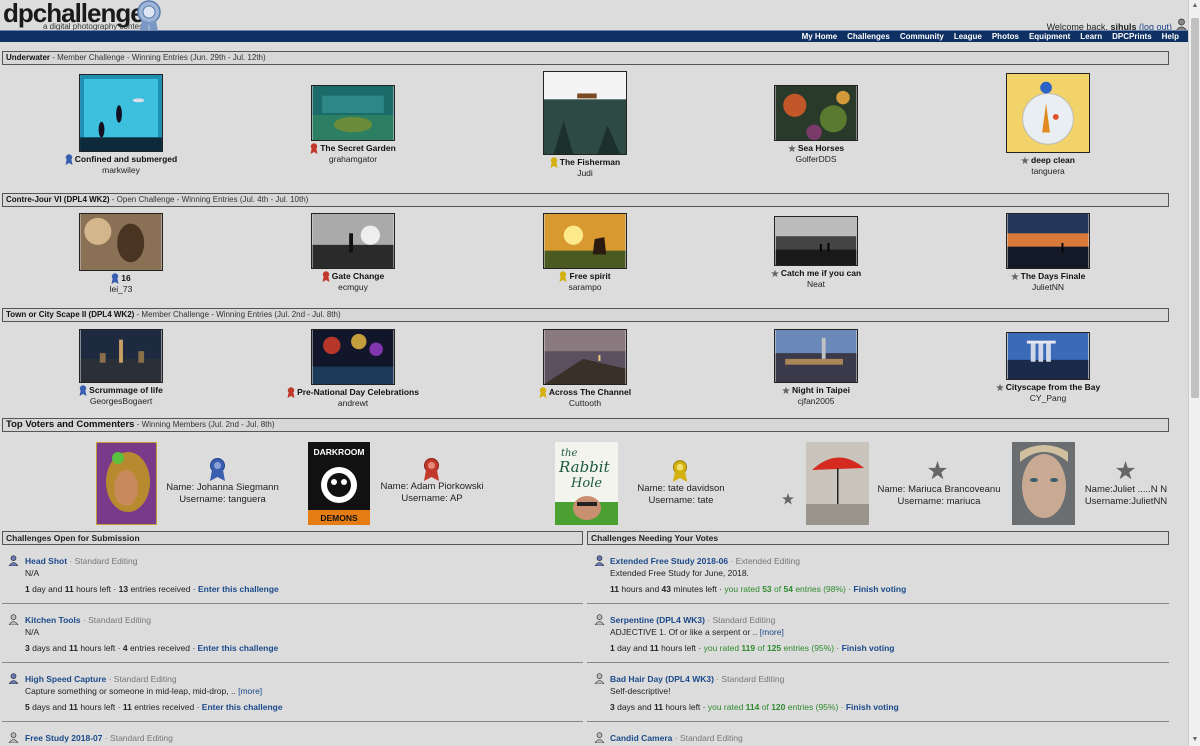 The height and width of the screenshot is (746, 1200). What do you see at coordinates (939, 490) in the screenshot?
I see `voter-name: Name: Mariuca Brancoveanu` at bounding box center [939, 490].